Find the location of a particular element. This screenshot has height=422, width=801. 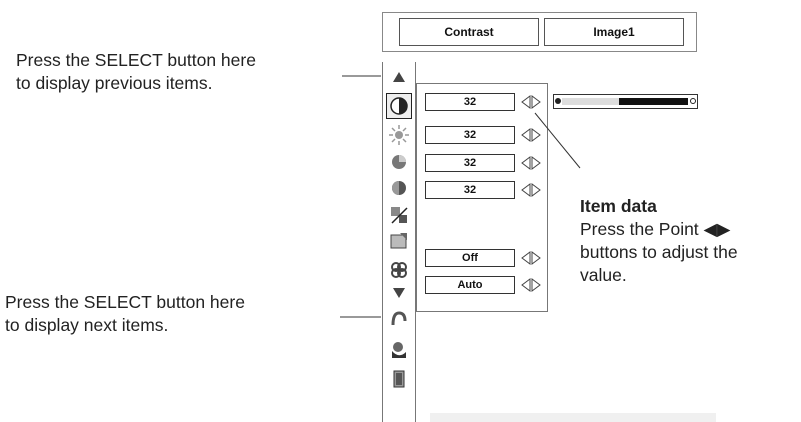

item-data-line2: buttons to adjust the is located at coordinates (659, 252).